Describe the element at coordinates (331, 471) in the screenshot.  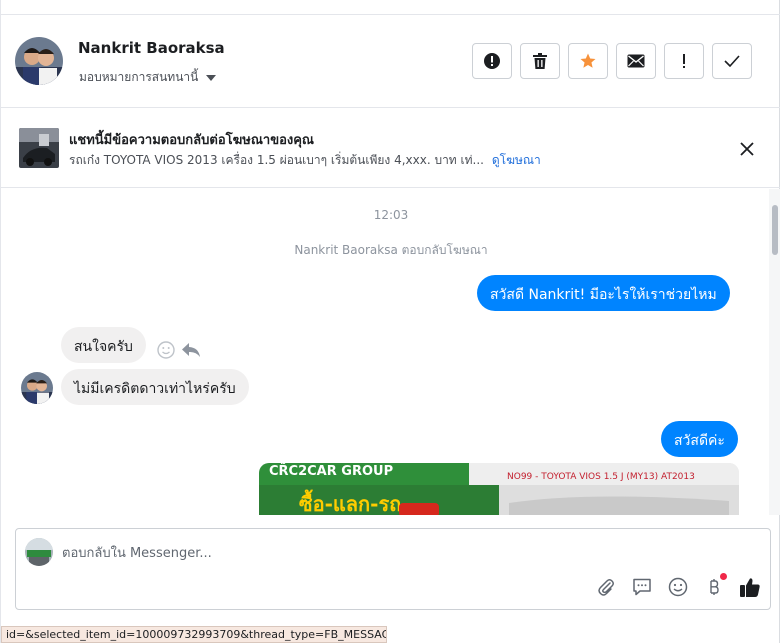
I see `image-banner-text: CR̃C2CAR GROUP` at that location.